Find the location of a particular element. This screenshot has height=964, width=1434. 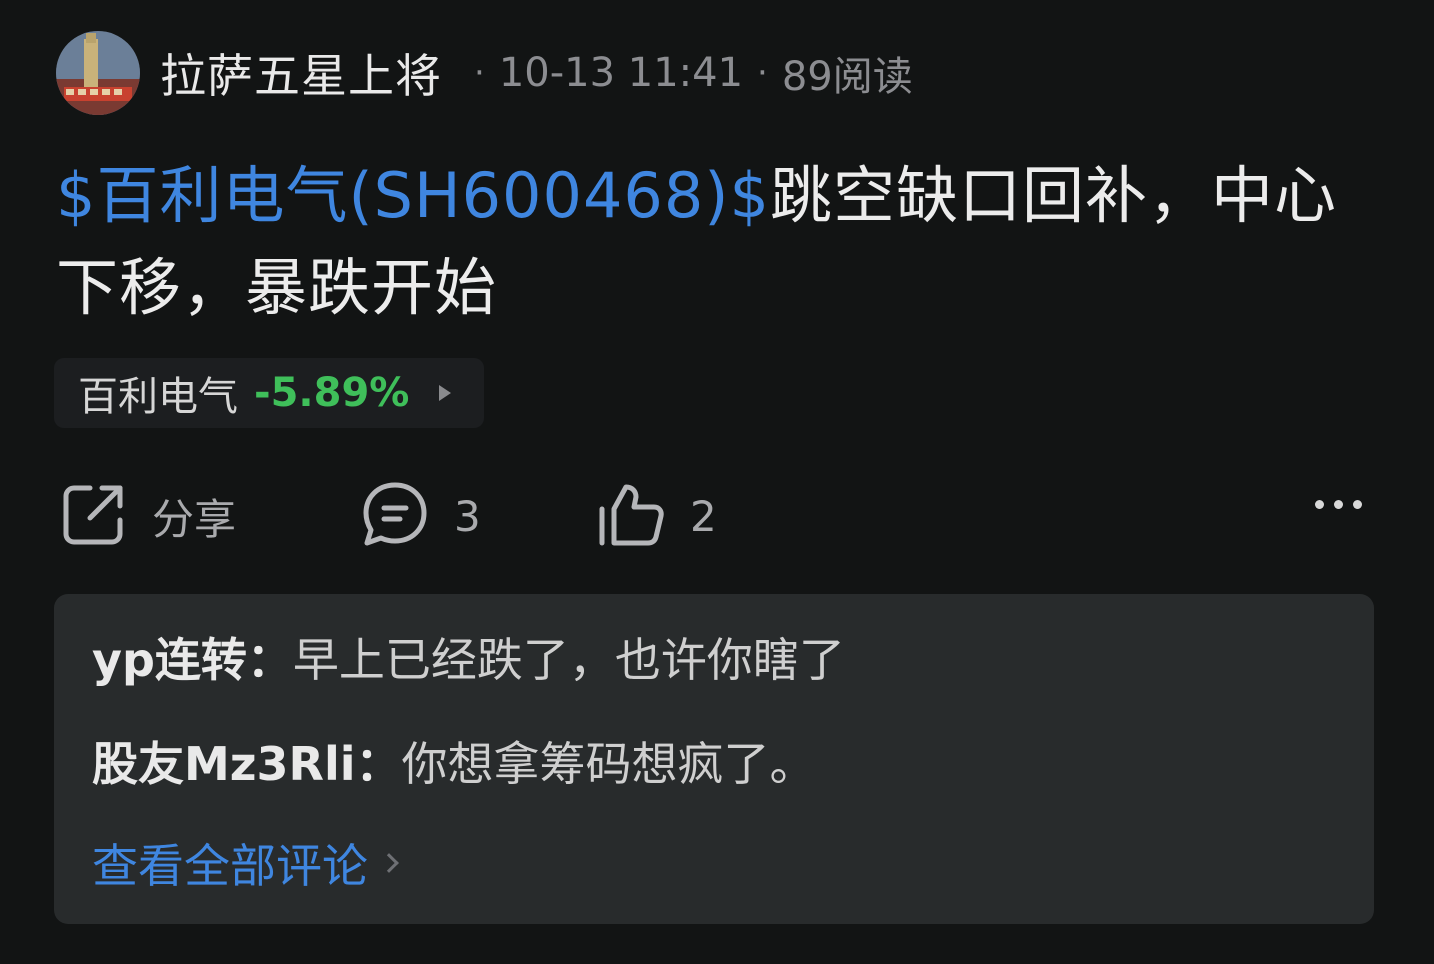

stock-chip: 百利电气 -5.89% is located at coordinates (269, 393).